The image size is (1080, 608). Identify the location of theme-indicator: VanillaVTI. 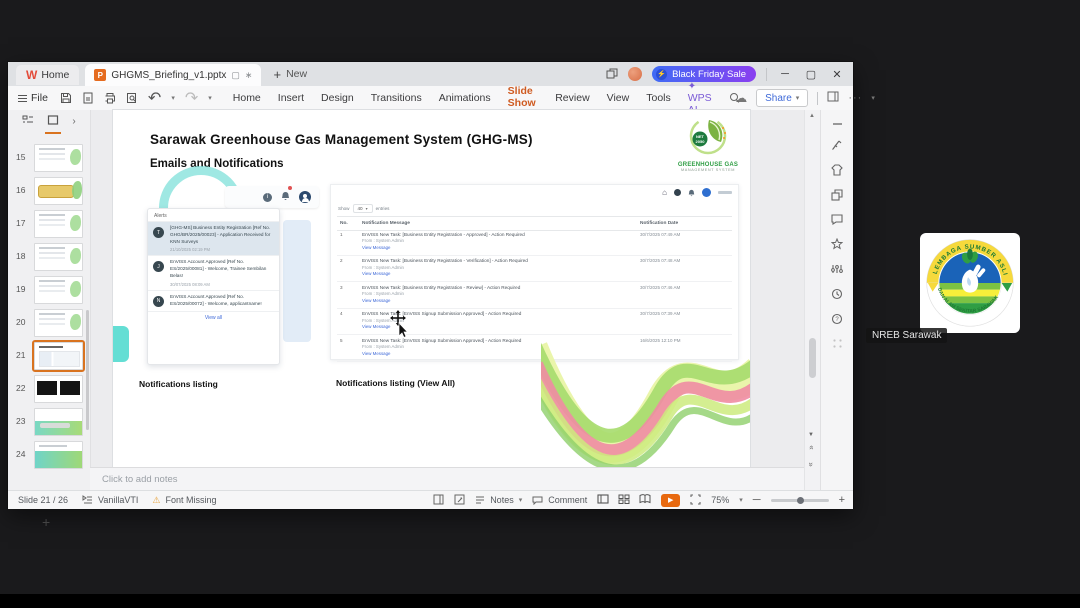
(110, 500).